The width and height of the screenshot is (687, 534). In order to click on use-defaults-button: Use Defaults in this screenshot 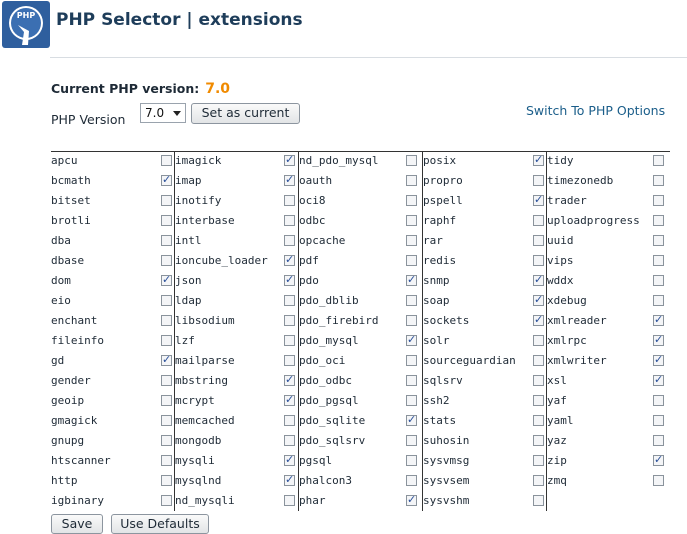, I will do `click(160, 524)`.